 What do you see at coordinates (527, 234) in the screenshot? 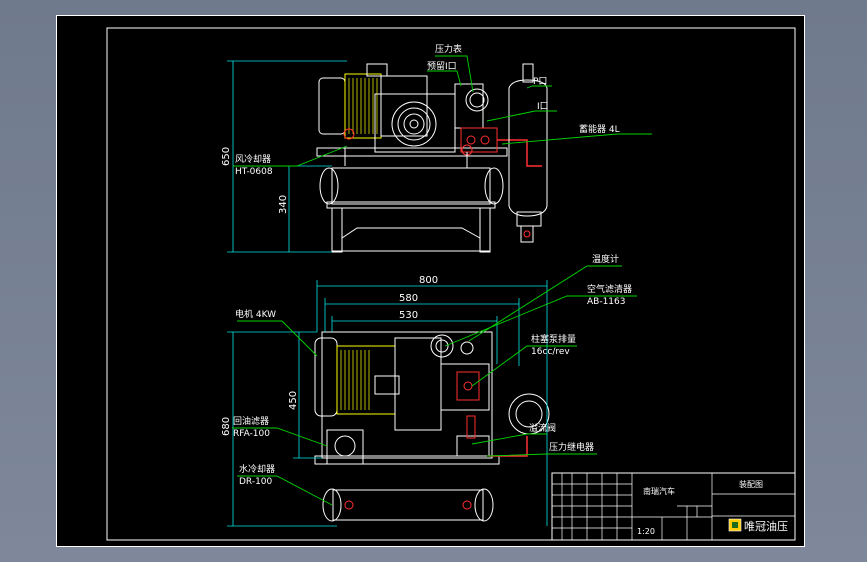
I see `accumulator-base` at bounding box center [527, 234].